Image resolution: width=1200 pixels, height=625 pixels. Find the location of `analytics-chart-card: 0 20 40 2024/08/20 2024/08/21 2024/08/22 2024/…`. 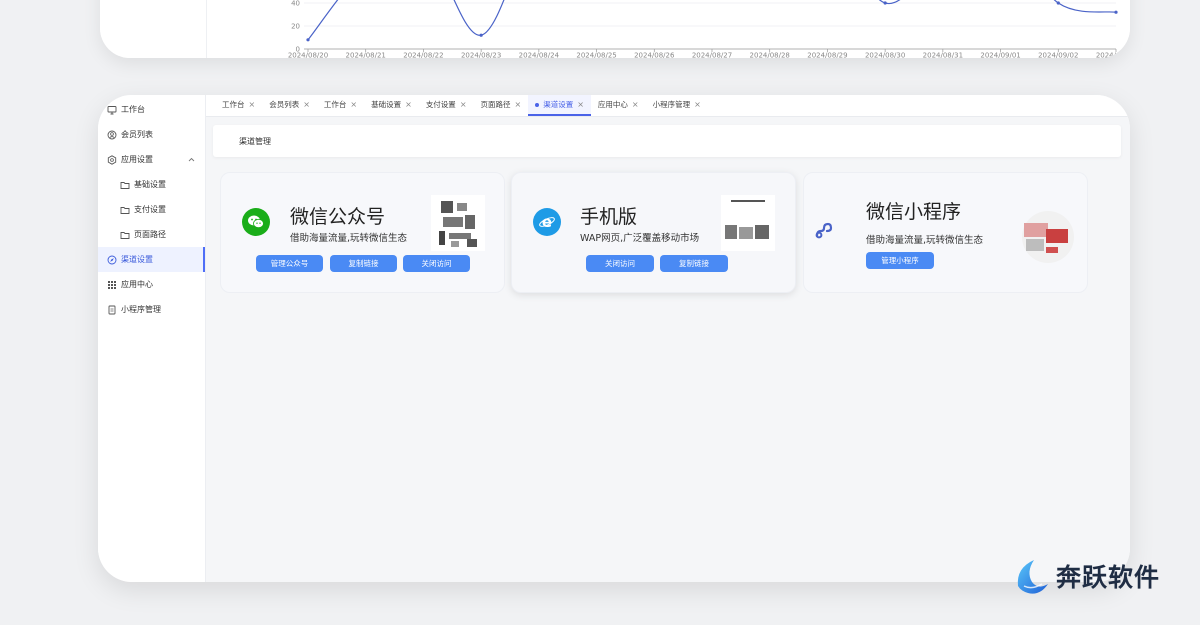

analytics-chart-card: 0 20 40 2024/08/20 2024/08/21 2024/08/22 2024/… is located at coordinates (615, 29).